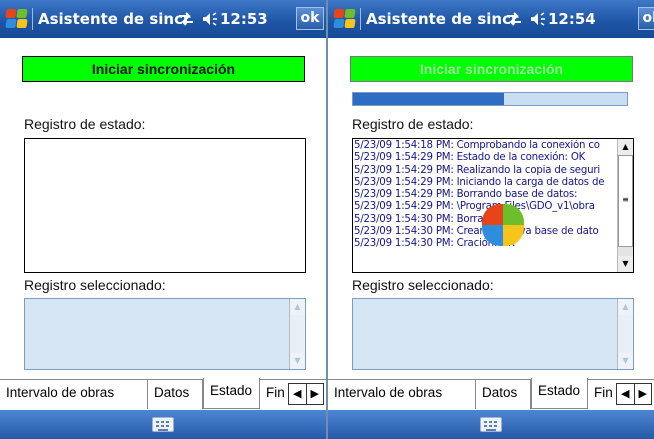  What do you see at coordinates (625, 201) in the screenshot?
I see `scroll-thumb: ≡` at bounding box center [625, 201].